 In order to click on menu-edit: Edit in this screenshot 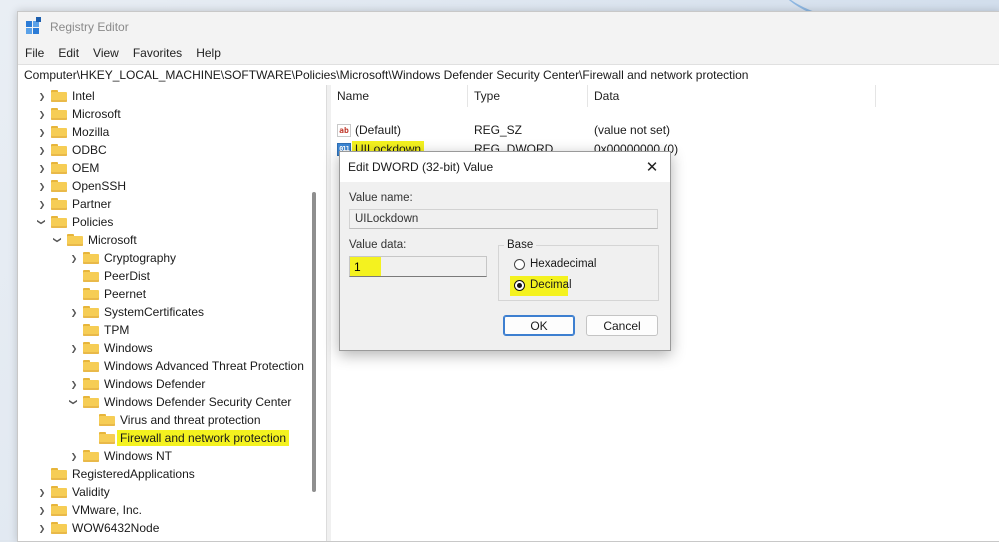, I will do `click(68, 53)`.